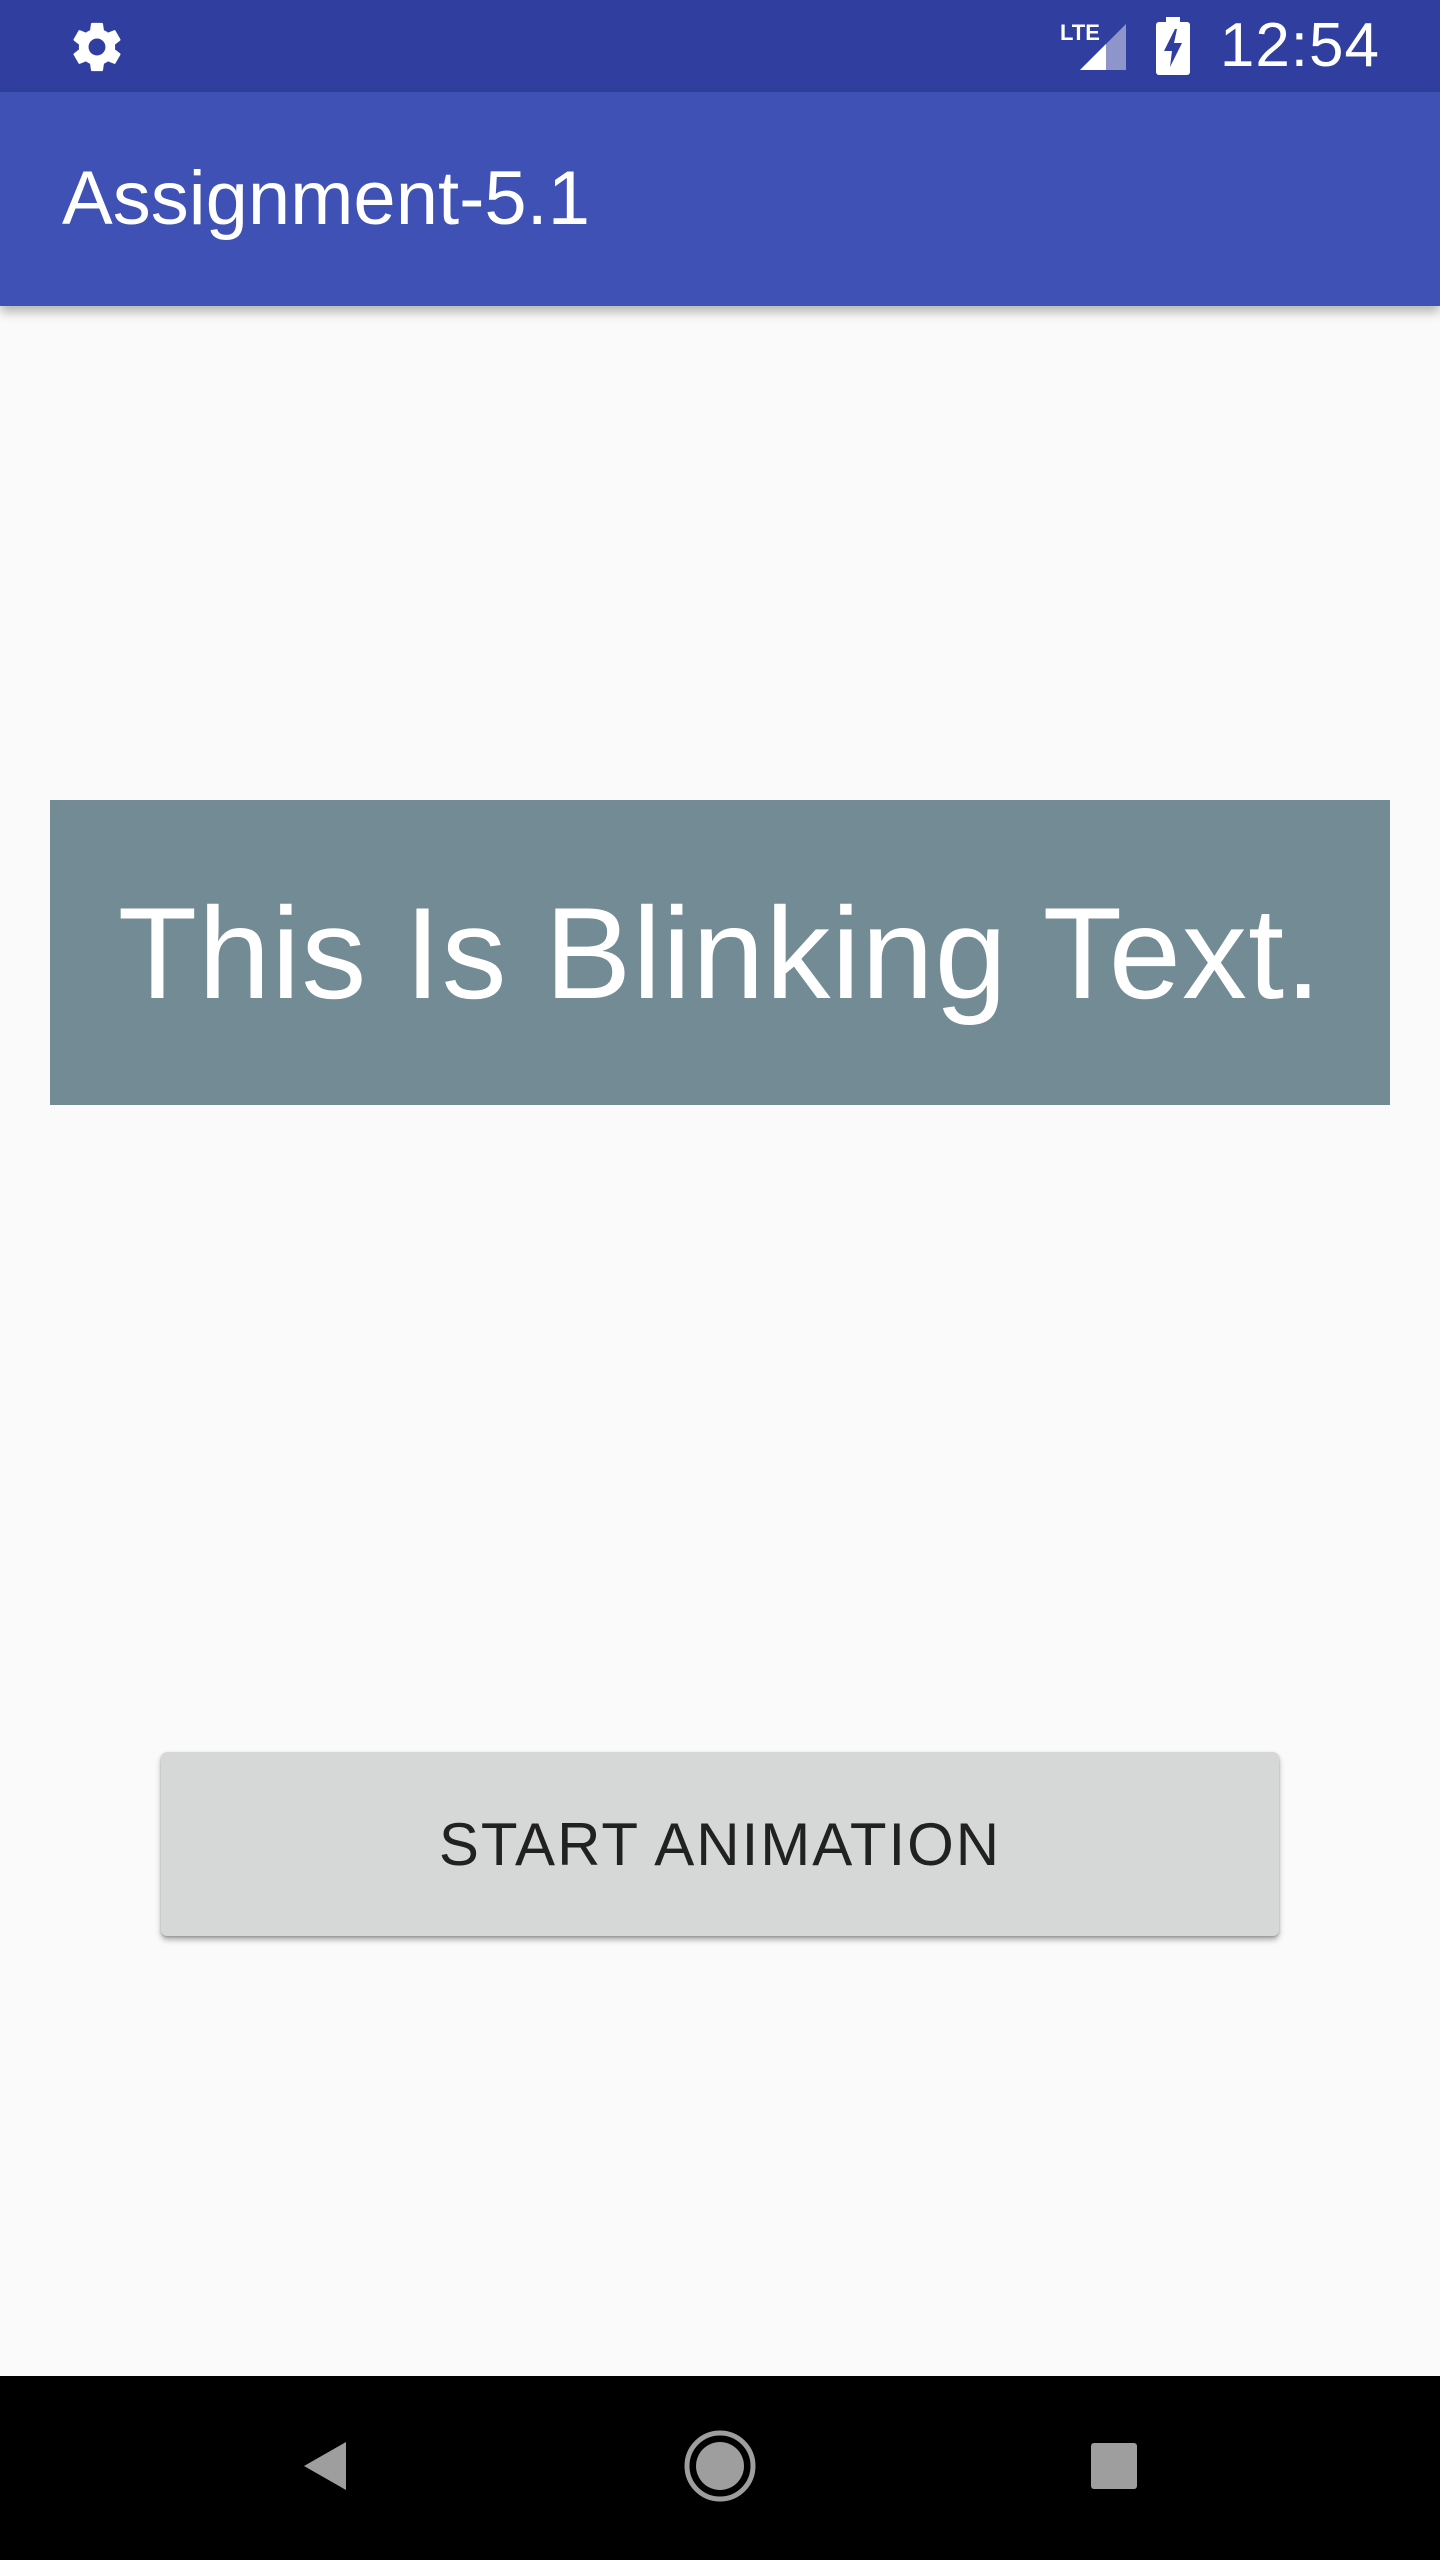 The height and width of the screenshot is (2560, 1440). I want to click on battery-charging-icon, so click(1172, 46).